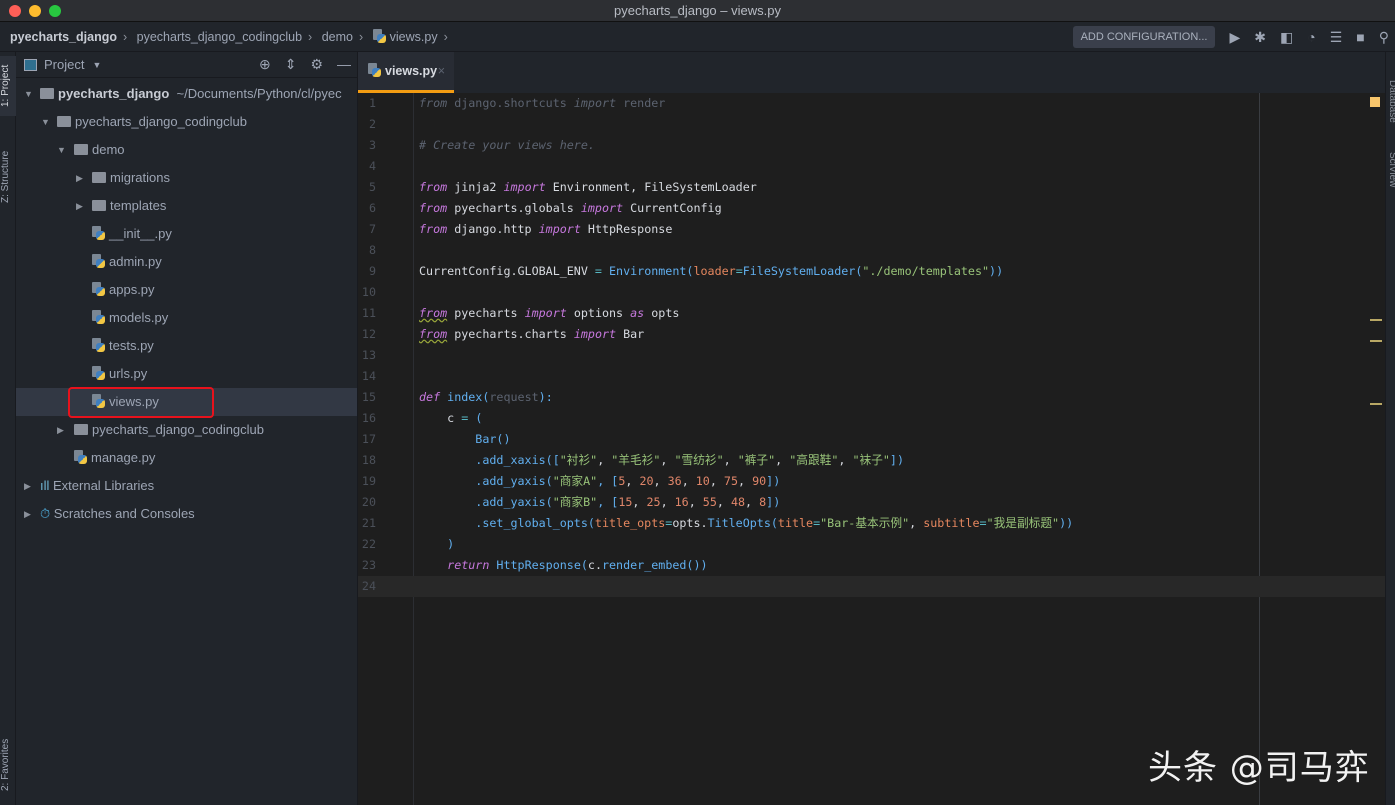  I want to click on code-token: "./demo/templates", so click(926, 271).